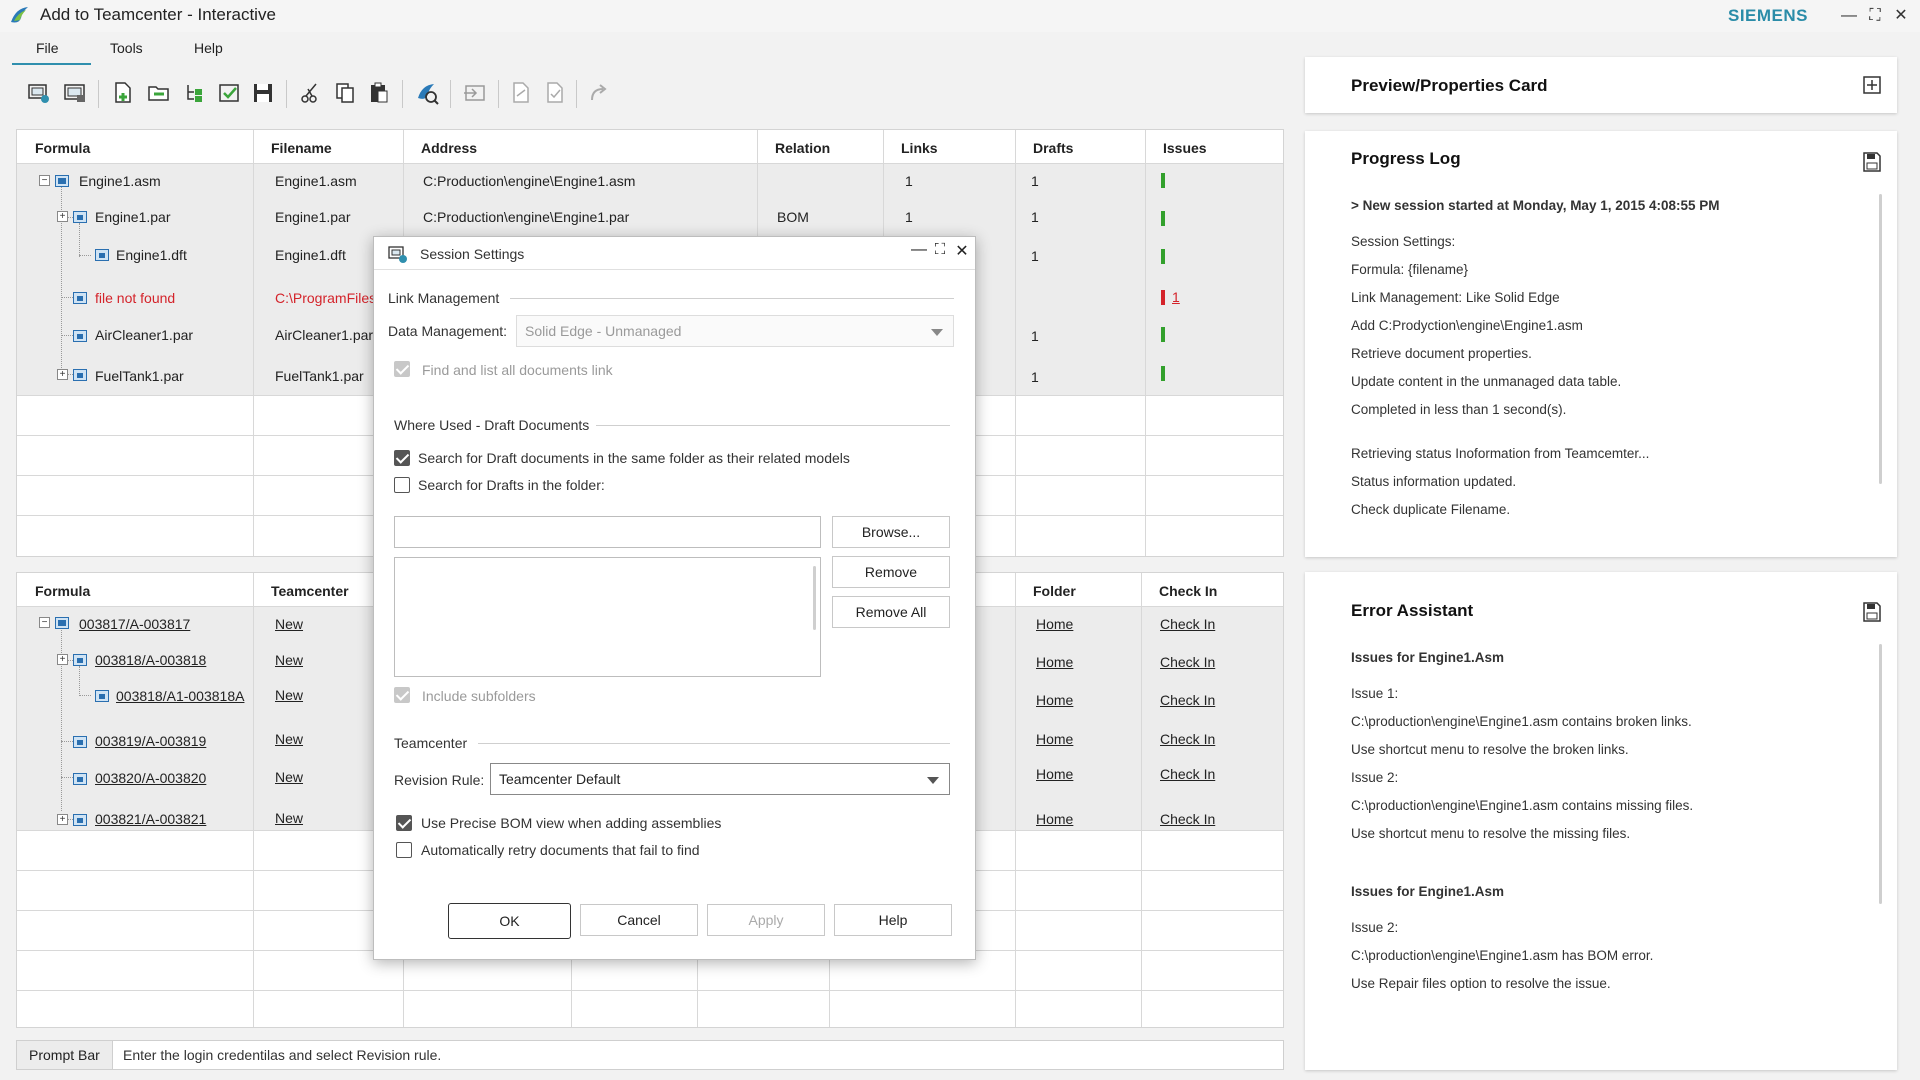  What do you see at coordinates (1872, 612) in the screenshot?
I see `save-errors-icon` at bounding box center [1872, 612].